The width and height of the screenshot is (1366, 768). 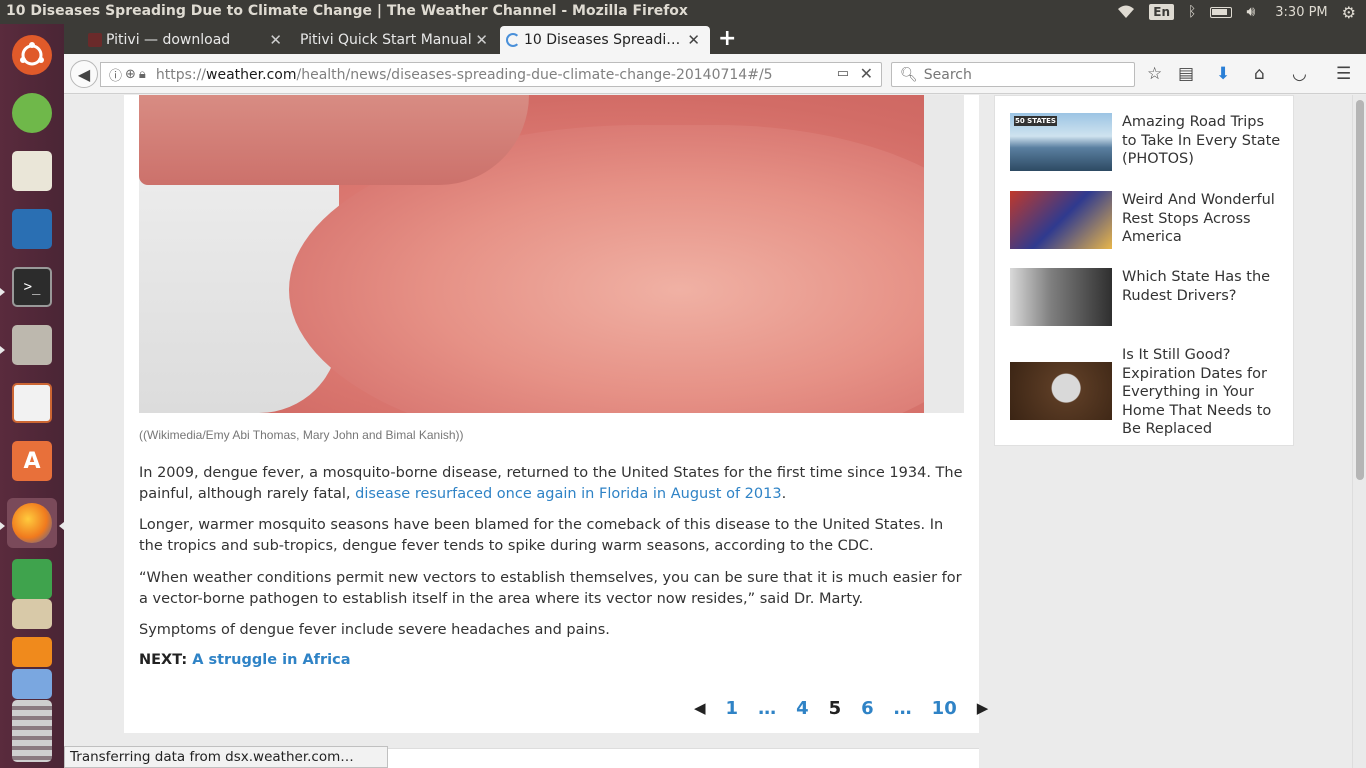 What do you see at coordinates (843, 73) in the screenshot?
I see `reader-view-icon: ▭` at bounding box center [843, 73].